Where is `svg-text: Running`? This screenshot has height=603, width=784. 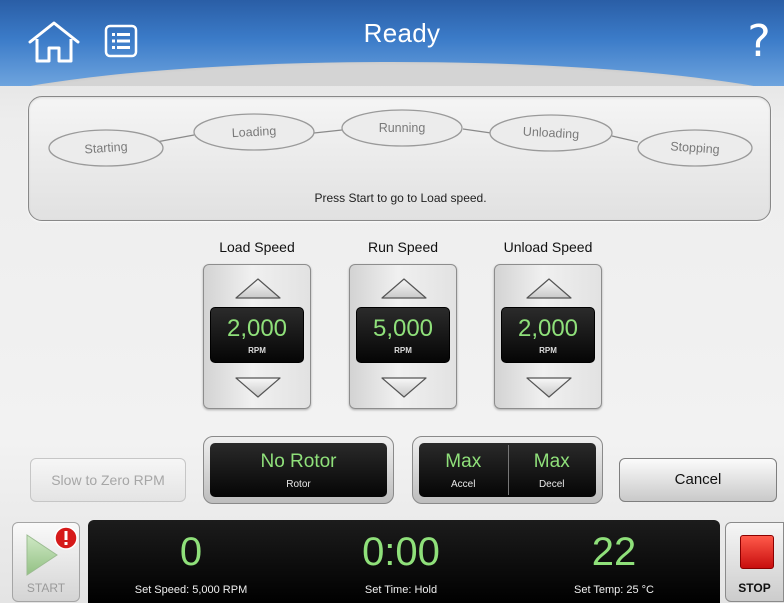 svg-text: Running is located at coordinates (402, 128).